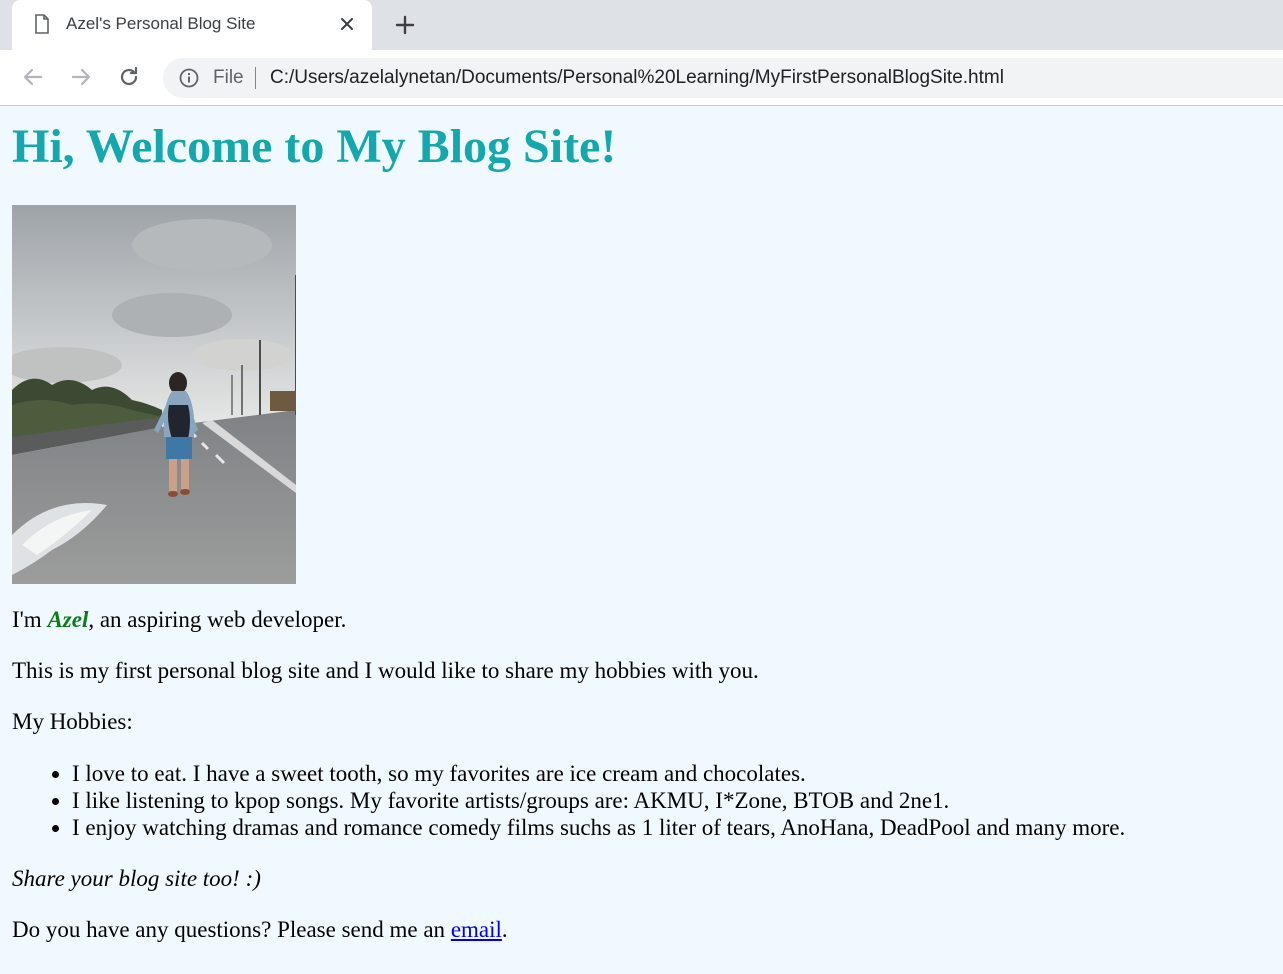 The width and height of the screenshot is (1283, 974). What do you see at coordinates (154, 394) in the screenshot?
I see `profile-photo` at bounding box center [154, 394].